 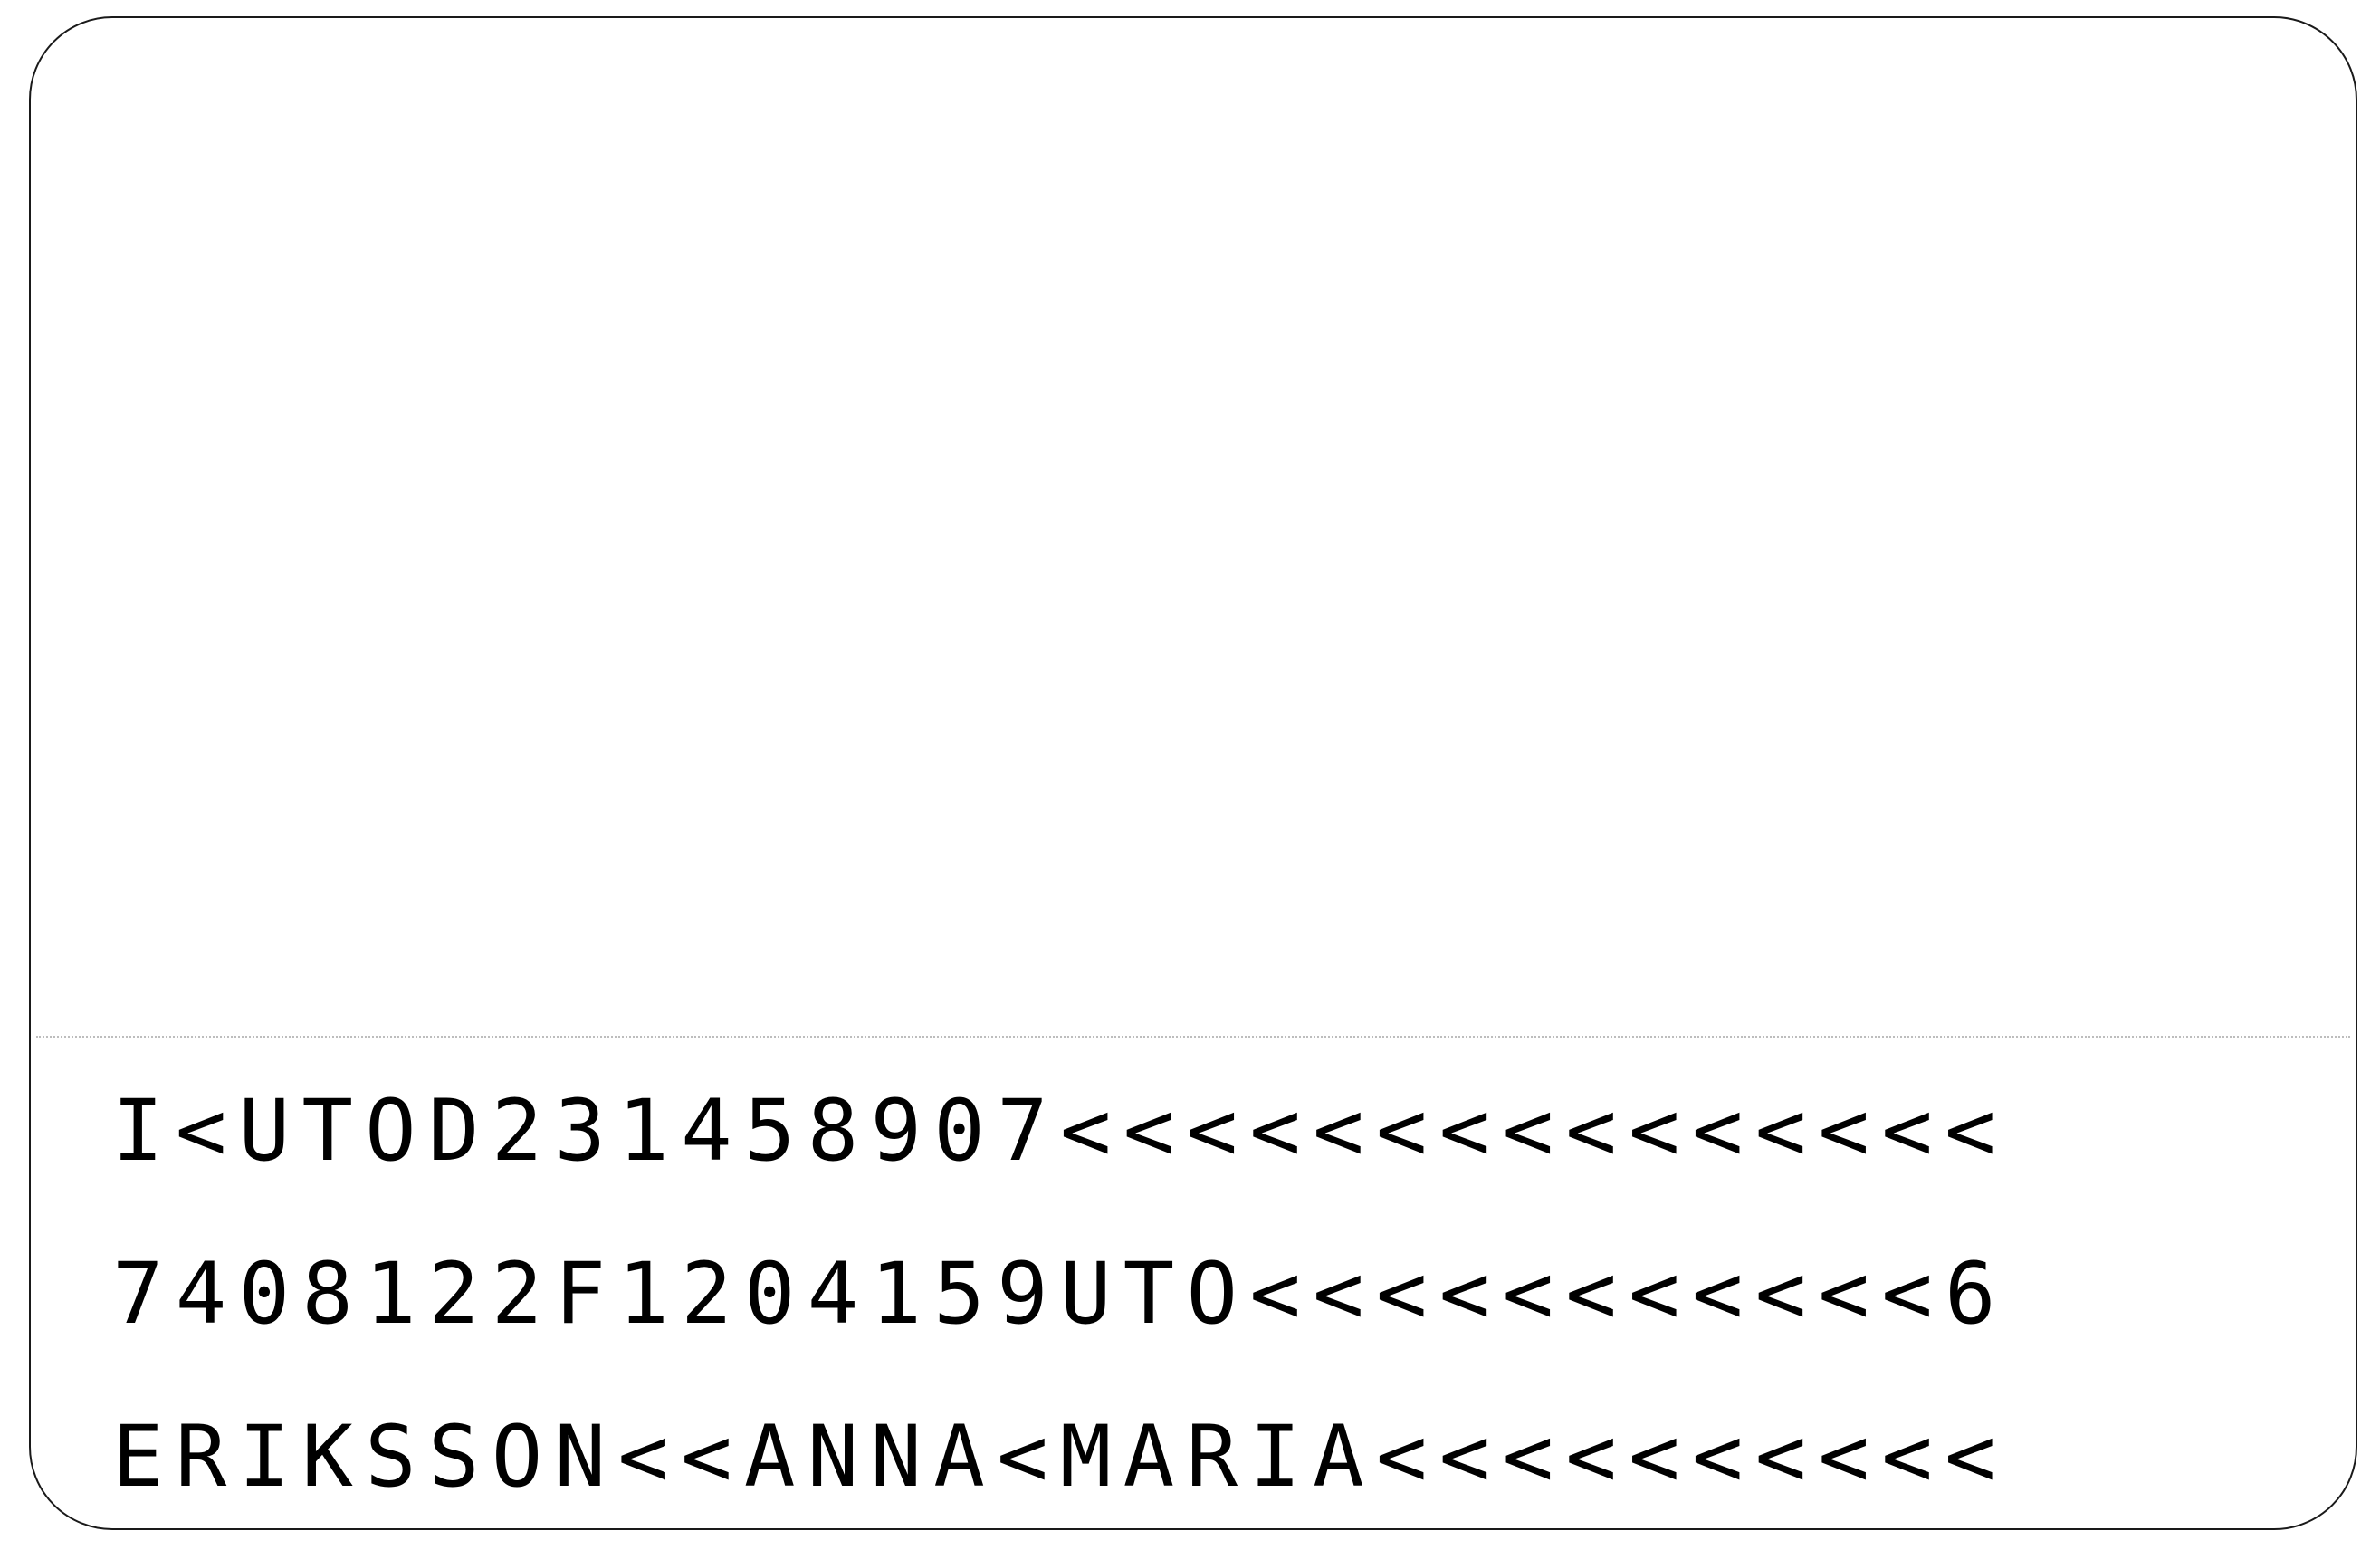 I want to click on mrz-line-2: 7408122F1204159UTO<<<<<<<<<<<6, so click(x=1060, y=1294).